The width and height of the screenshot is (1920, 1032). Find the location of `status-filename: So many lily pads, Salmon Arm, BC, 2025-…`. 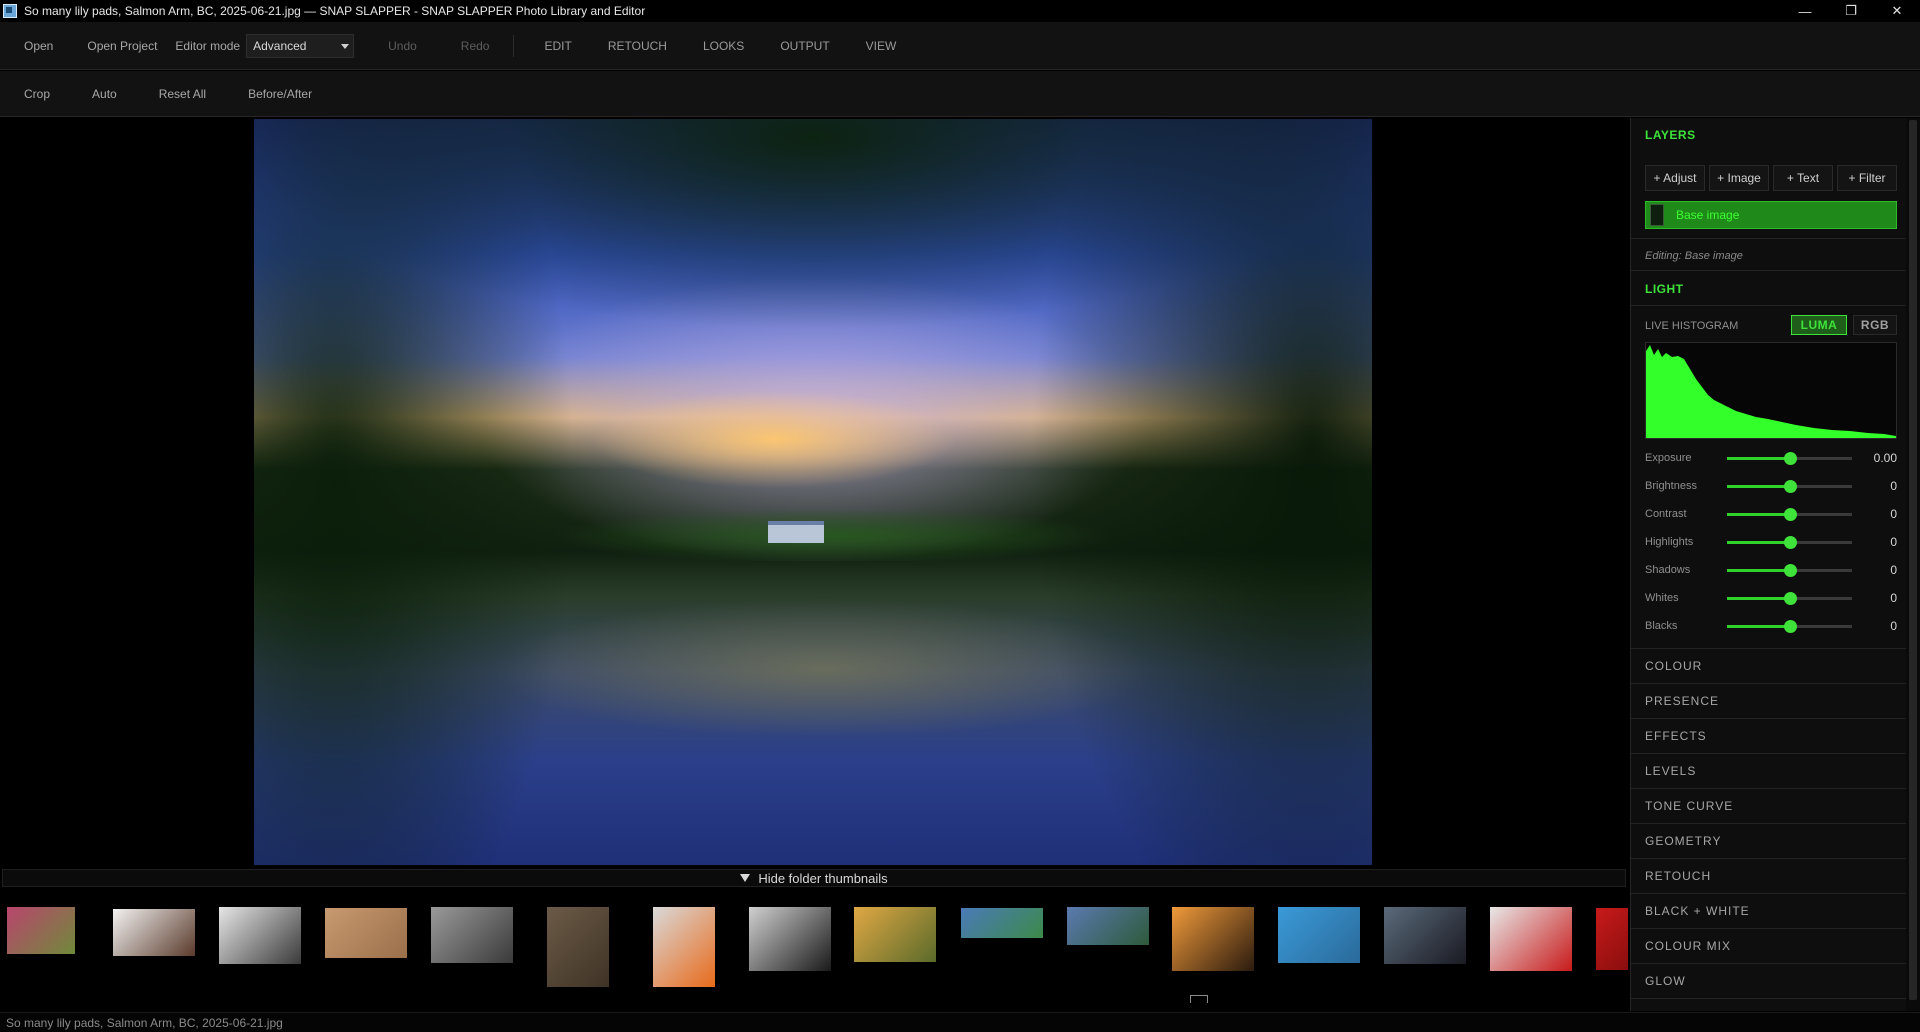

status-filename: So many lily pads, Salmon Arm, BC, 2025-… is located at coordinates (144, 1022).